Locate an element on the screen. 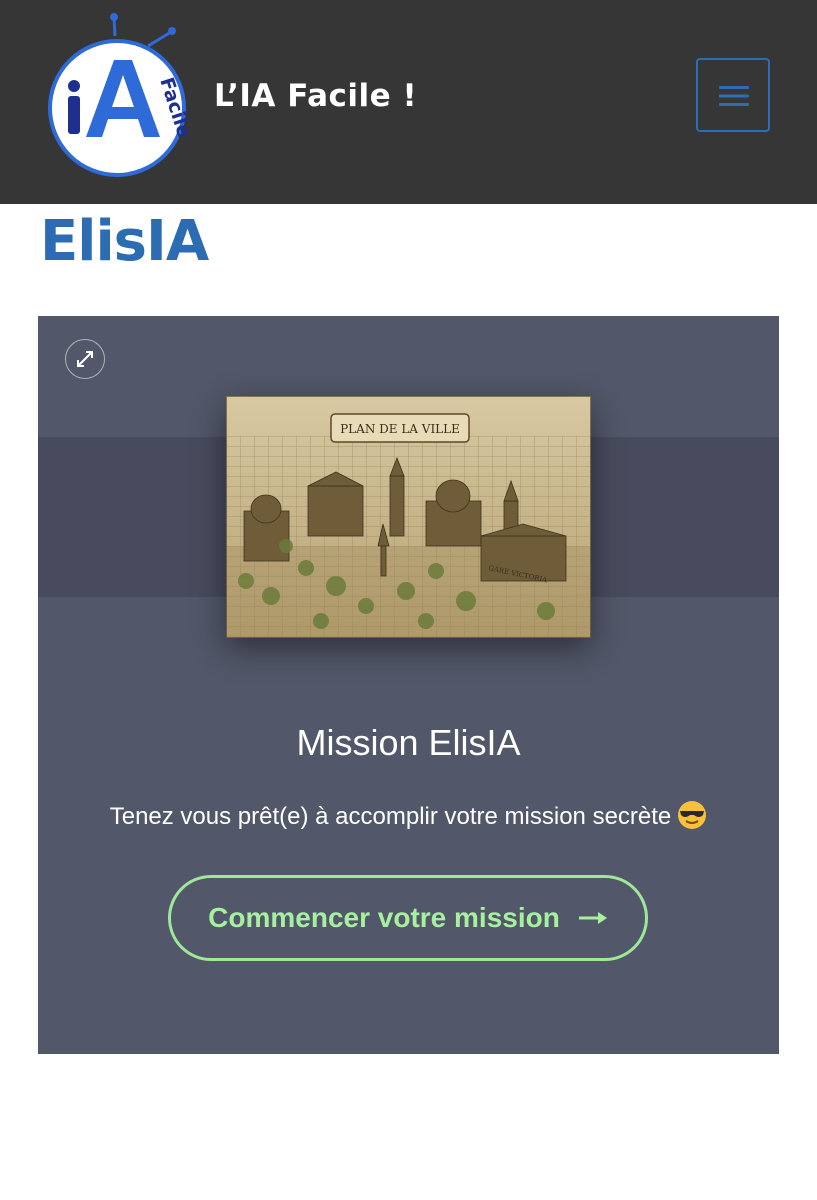 This screenshot has height=1200, width=817. start-mission-button: Commencer votre mission is located at coordinates (408, 918).